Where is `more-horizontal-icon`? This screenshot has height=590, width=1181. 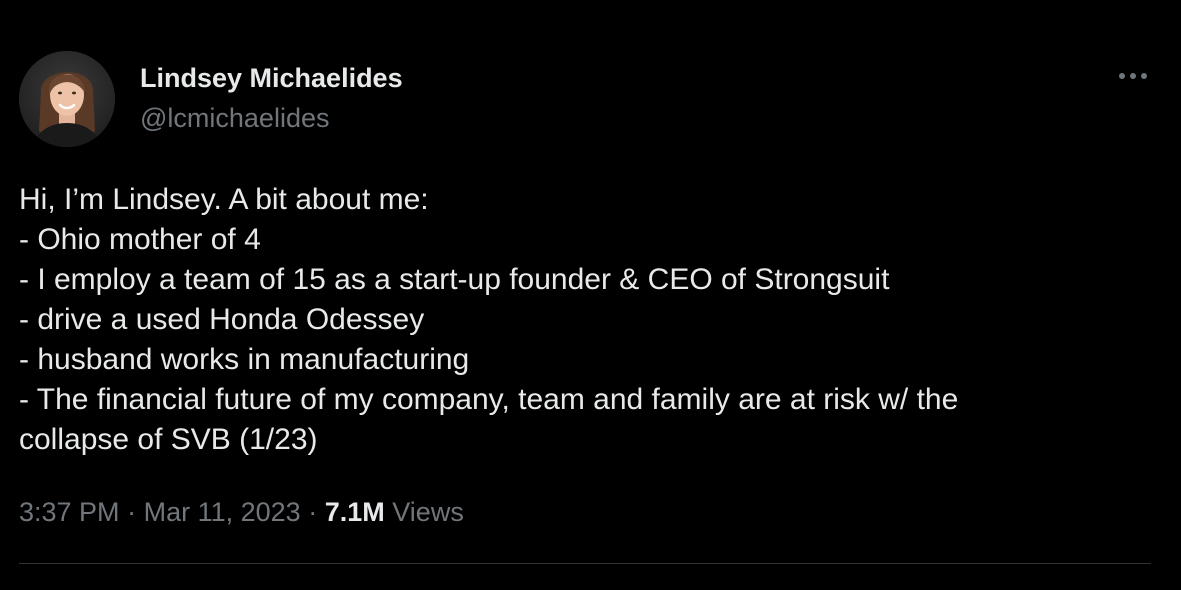
more-horizontal-icon is located at coordinates (1133, 76).